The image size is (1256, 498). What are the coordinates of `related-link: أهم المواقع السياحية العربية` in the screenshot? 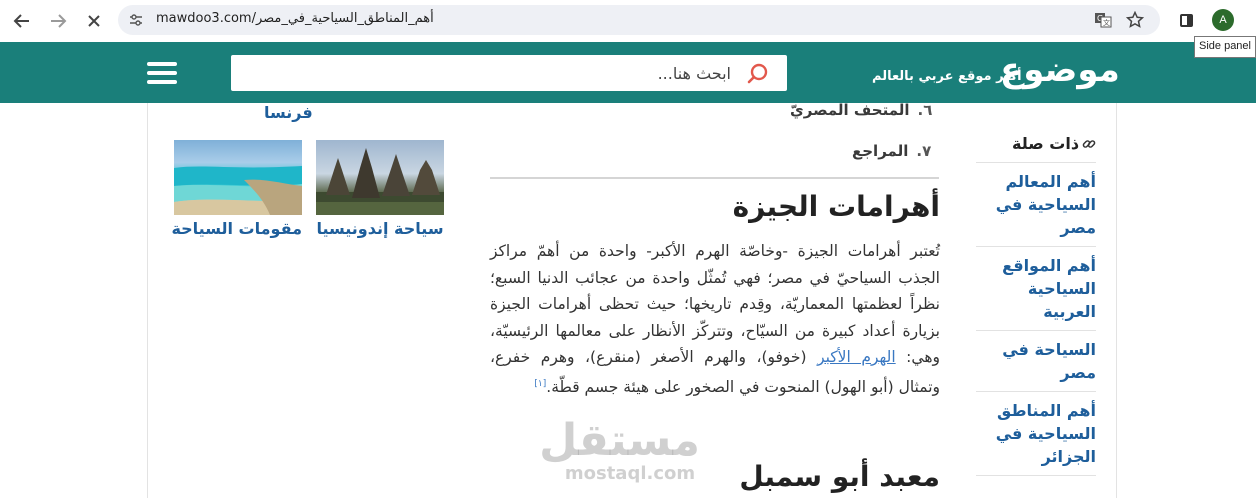 It's located at (1049, 288).